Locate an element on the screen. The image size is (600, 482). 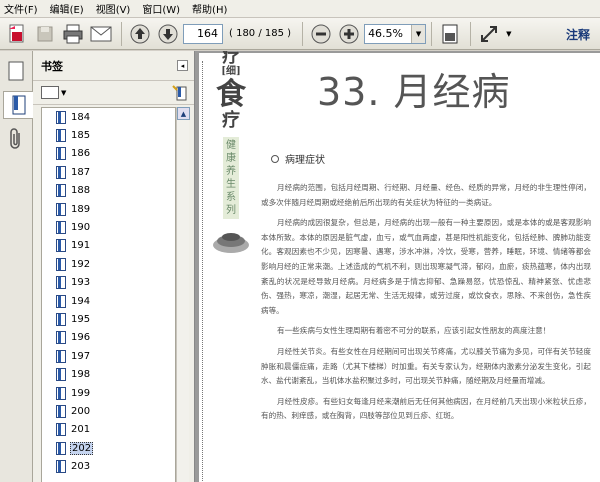
bookmark-item: 199 is located at coordinates (108, 393).